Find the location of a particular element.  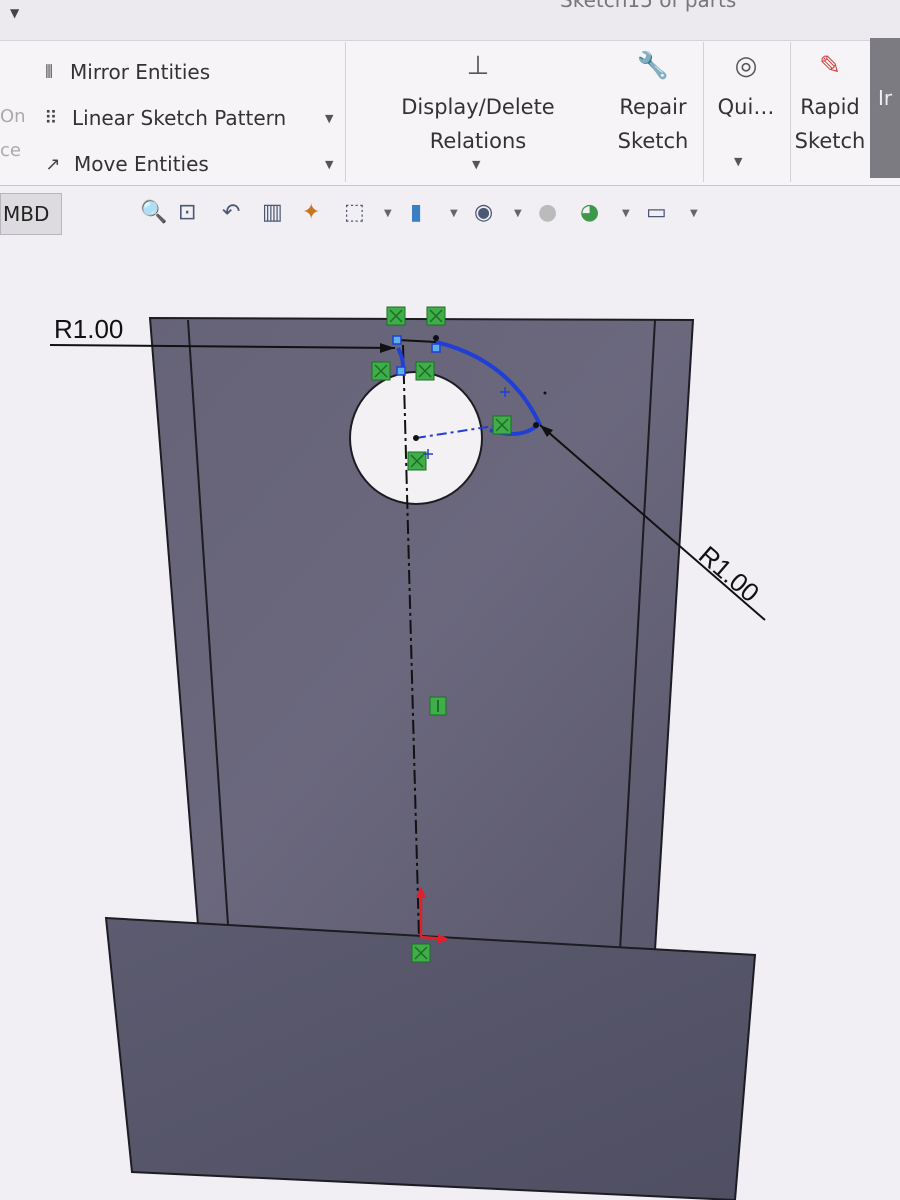

vertical-relation-icon is located at coordinates (438, 706).